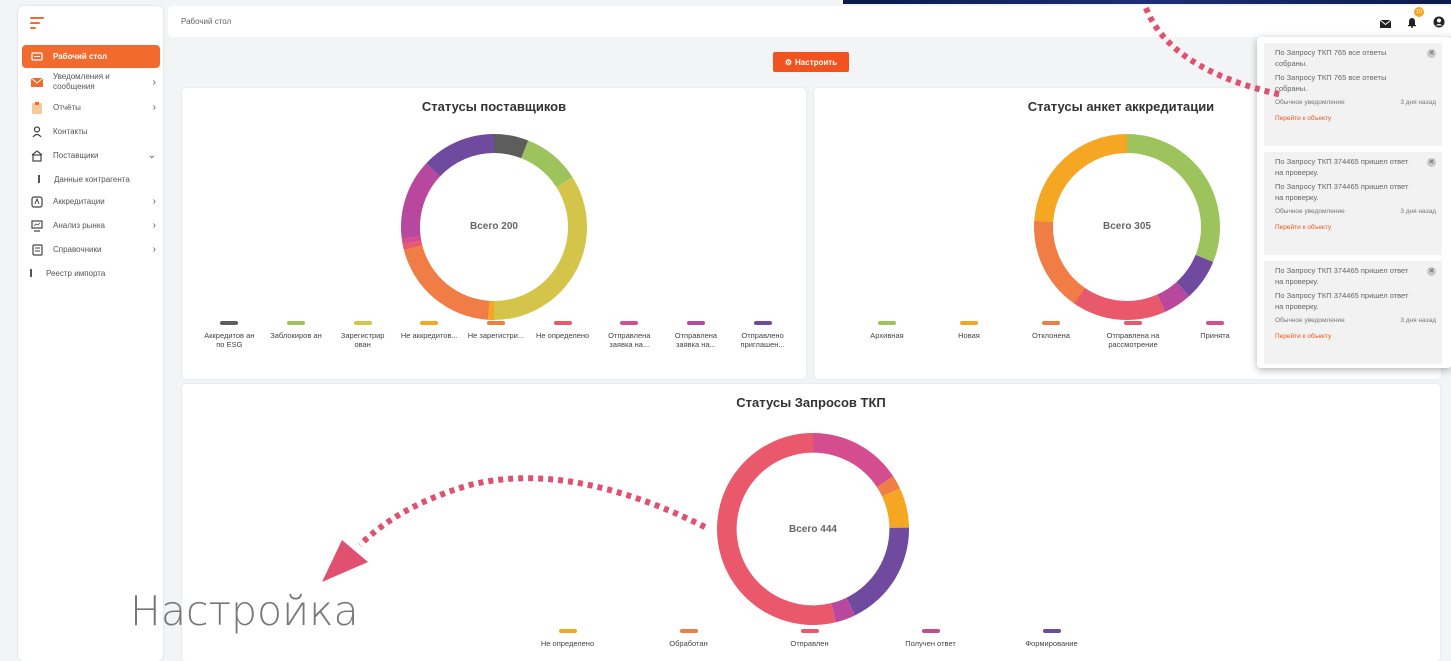 This screenshot has width=1451, height=661. What do you see at coordinates (345, 561) in the screenshot?
I see `arrowhead-icon` at bounding box center [345, 561].